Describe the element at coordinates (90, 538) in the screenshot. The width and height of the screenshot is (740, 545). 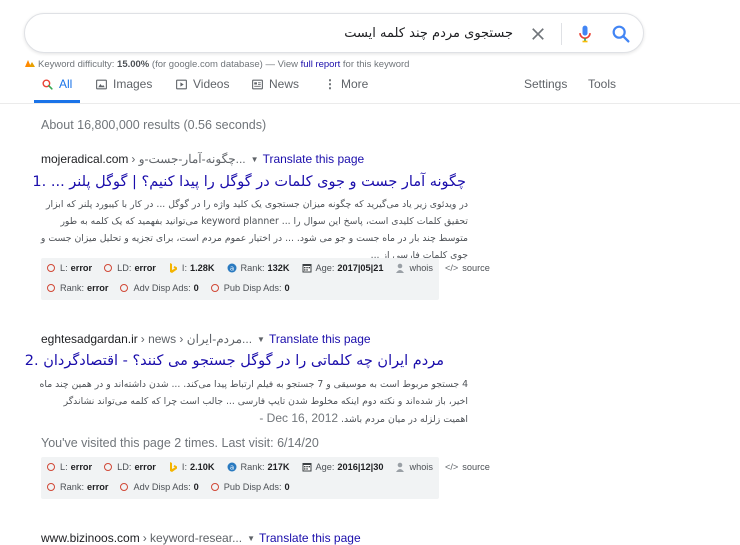
I see `result-domain: www.bizinoos.com` at that location.